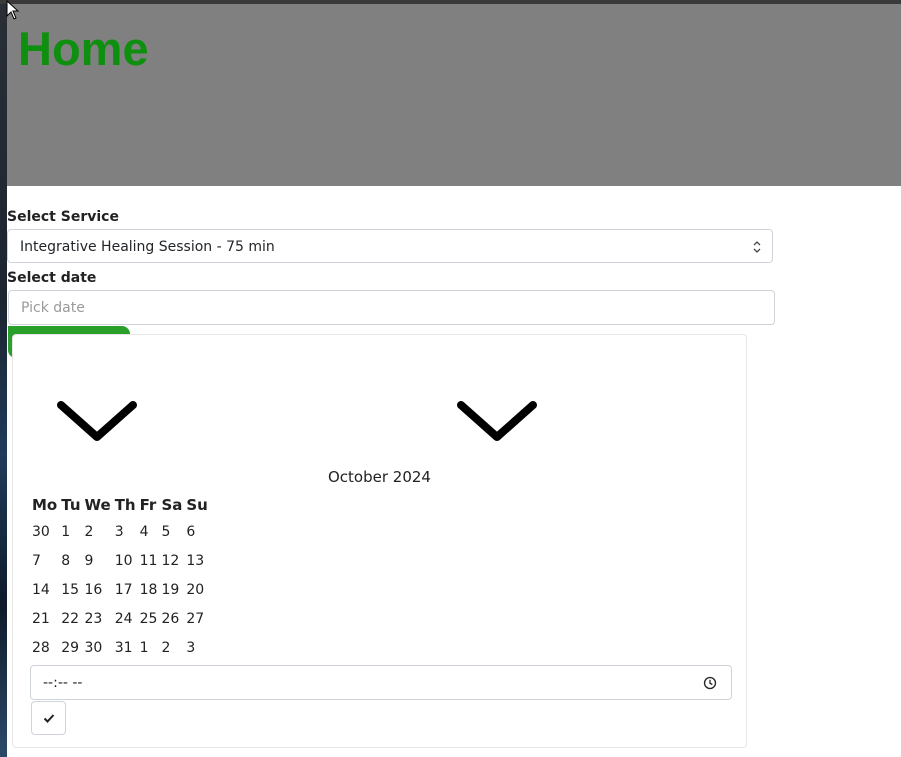  What do you see at coordinates (148, 505) in the screenshot?
I see `weekday-label: Fr` at bounding box center [148, 505].